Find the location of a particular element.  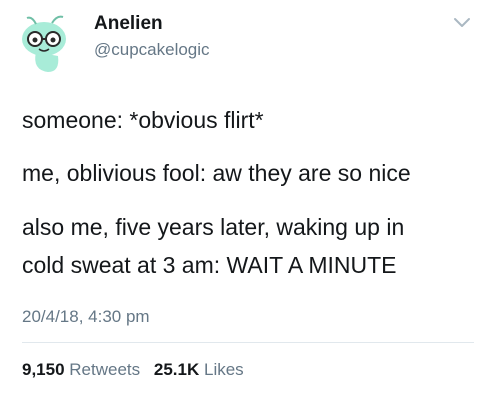

likes-stat: 25.1K Likes is located at coordinates (199, 370).